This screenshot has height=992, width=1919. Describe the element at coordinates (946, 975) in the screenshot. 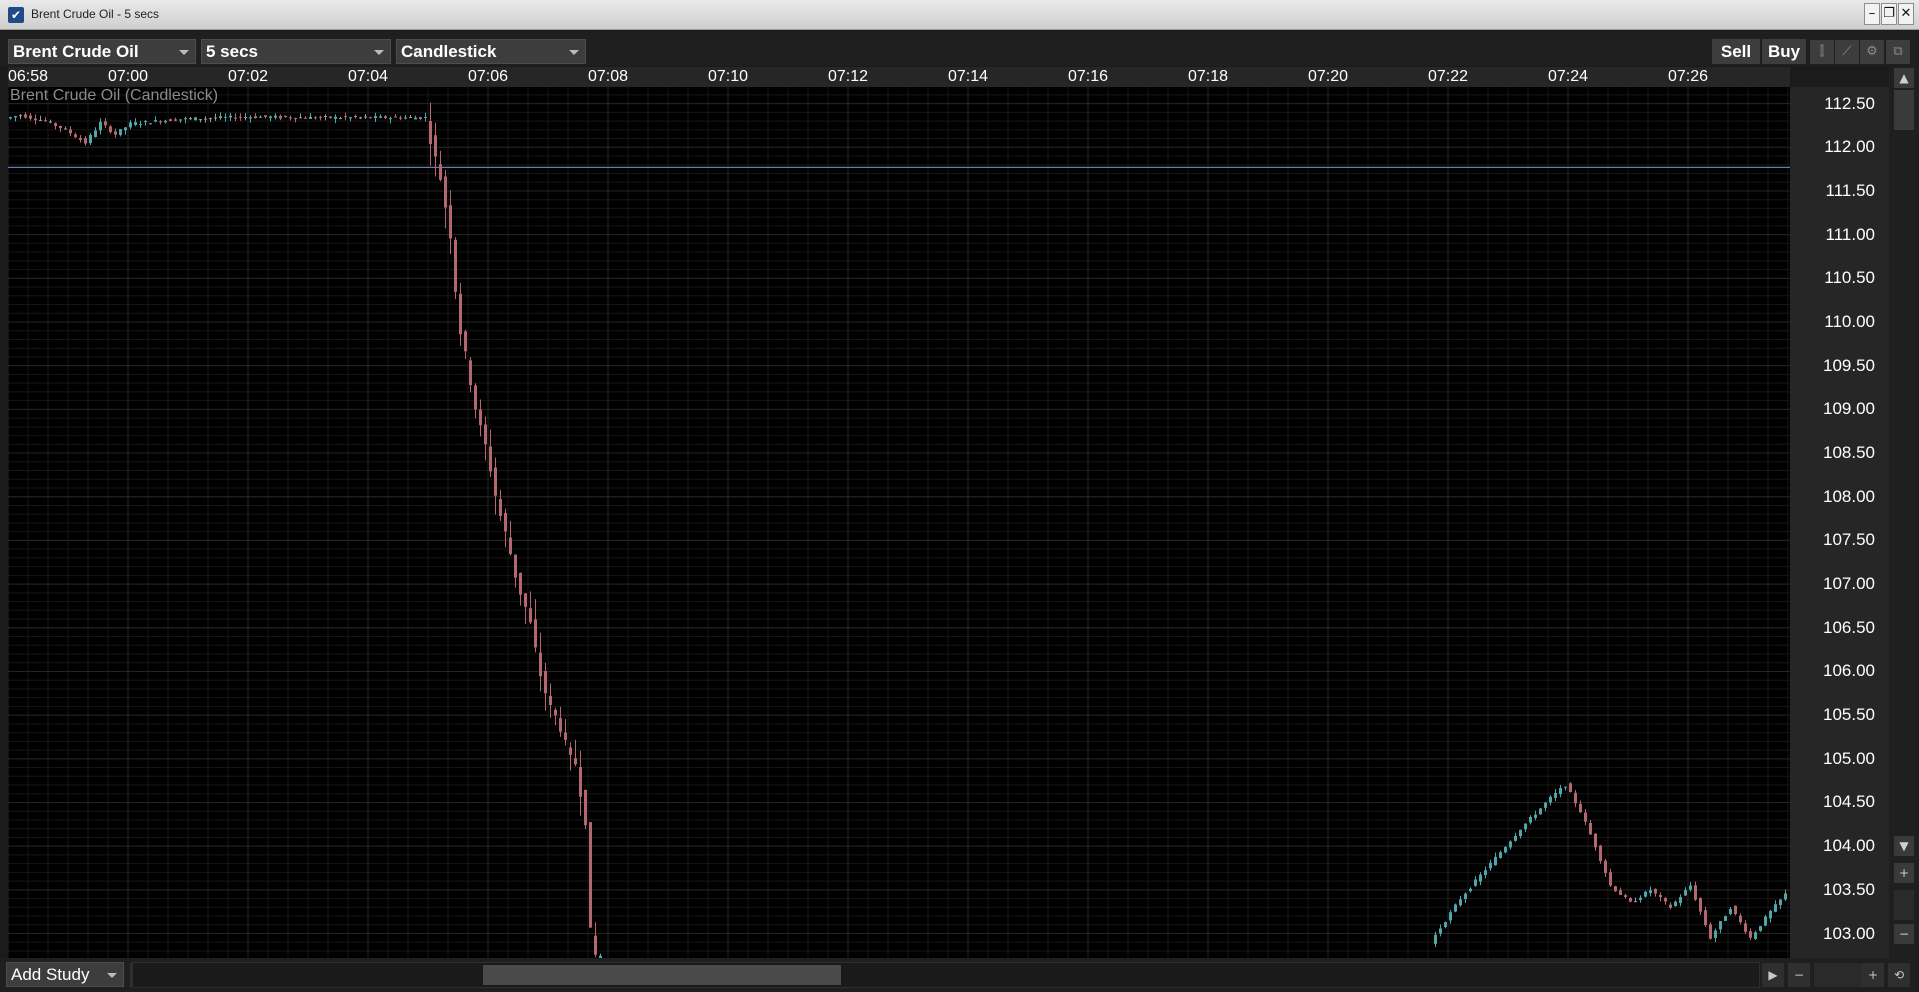

I see `horizontal-scrollbar` at that location.